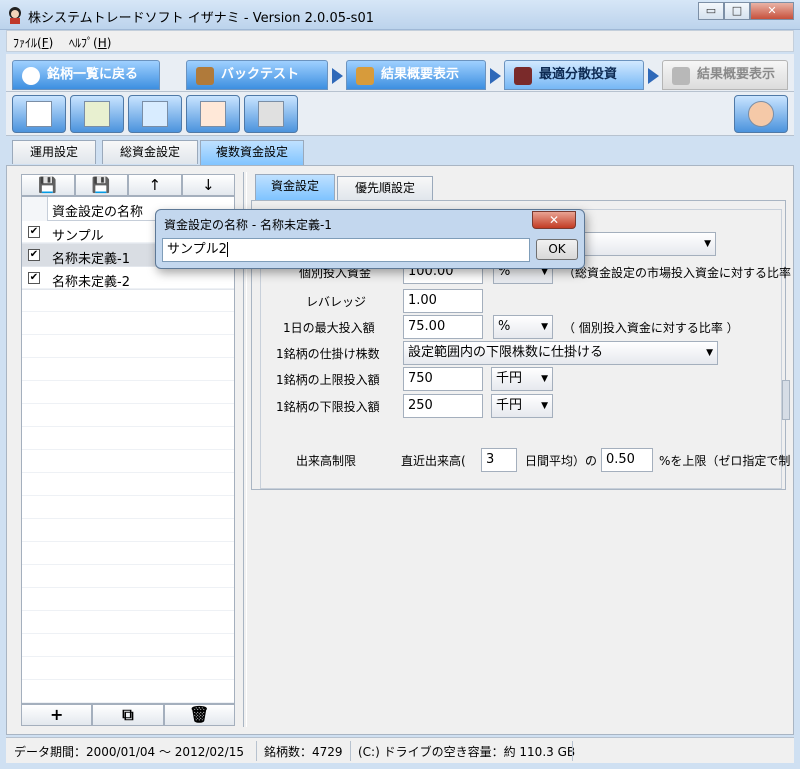  I want to click on volume-limit-label: 出来高制限, so click(326, 461).